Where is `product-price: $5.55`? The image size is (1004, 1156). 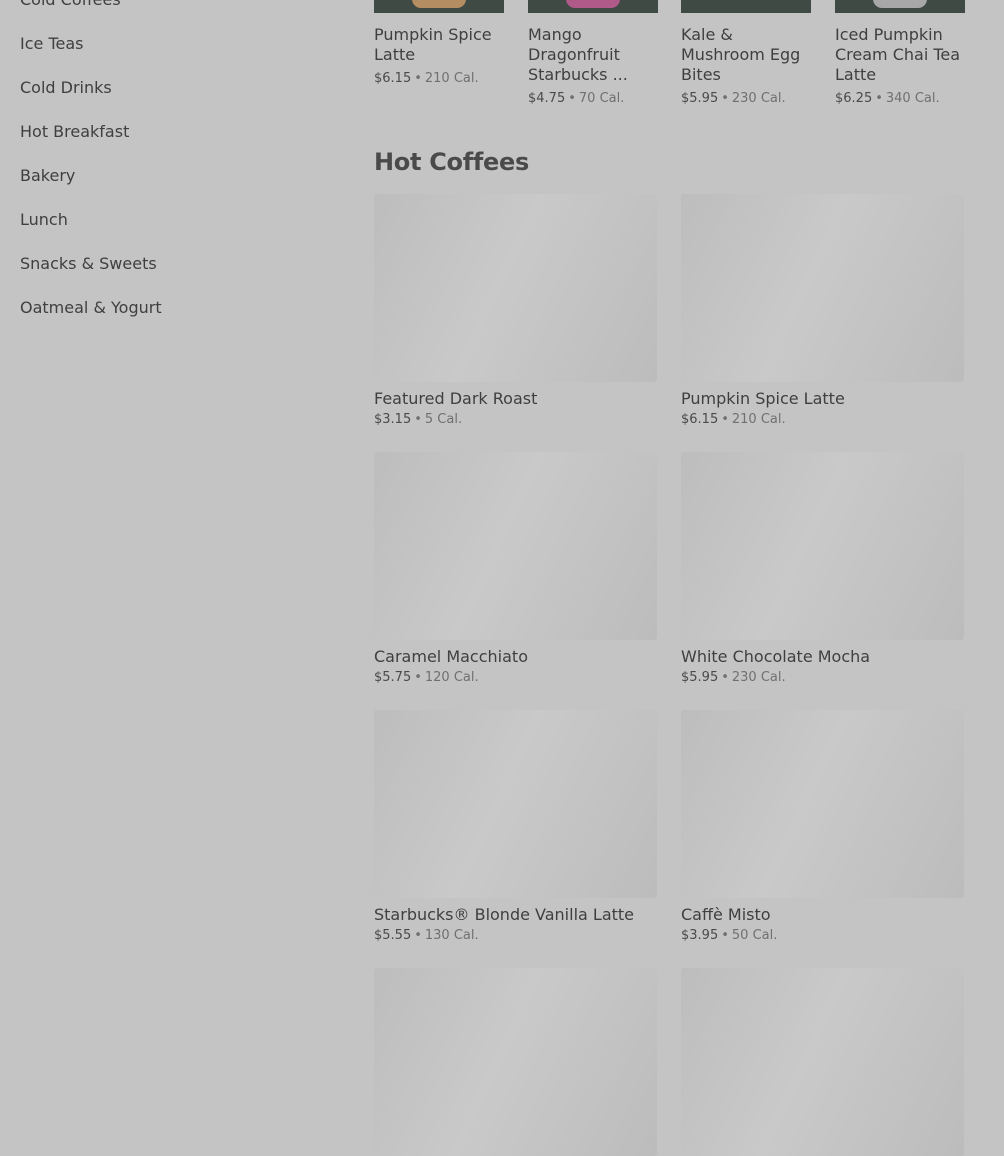
product-price: $5.55 is located at coordinates (393, 935).